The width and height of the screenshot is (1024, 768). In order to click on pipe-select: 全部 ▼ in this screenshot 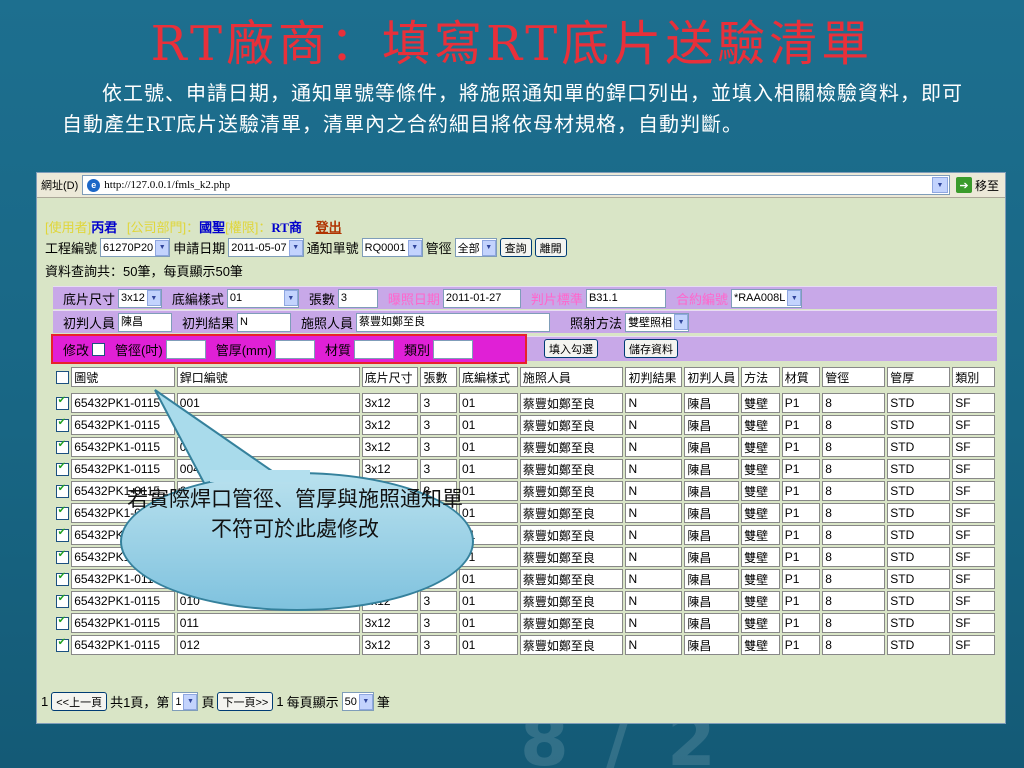, I will do `click(475, 247)`.